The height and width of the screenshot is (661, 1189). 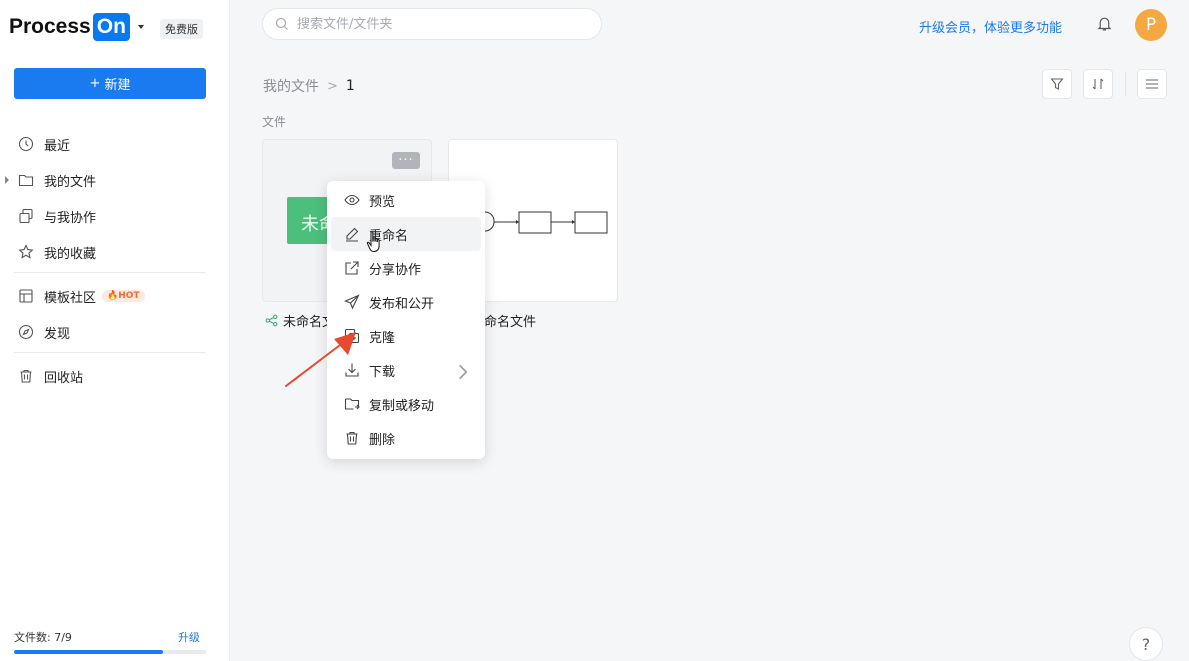 What do you see at coordinates (395, 270) in the screenshot?
I see `menu-item-label: 分享协作` at bounding box center [395, 270].